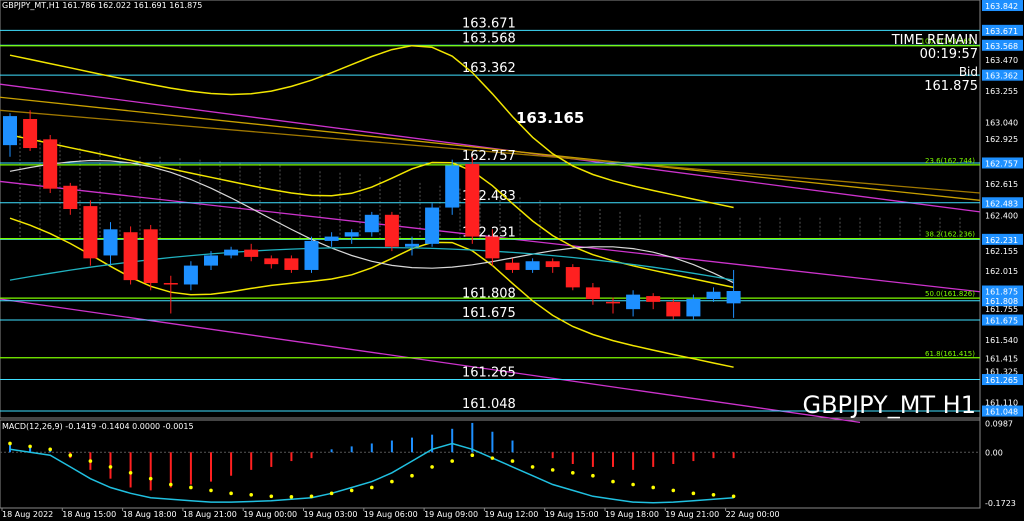 This screenshot has width=1024, height=521. I want to click on macd-axis-tick: 0.0987, so click(999, 423).